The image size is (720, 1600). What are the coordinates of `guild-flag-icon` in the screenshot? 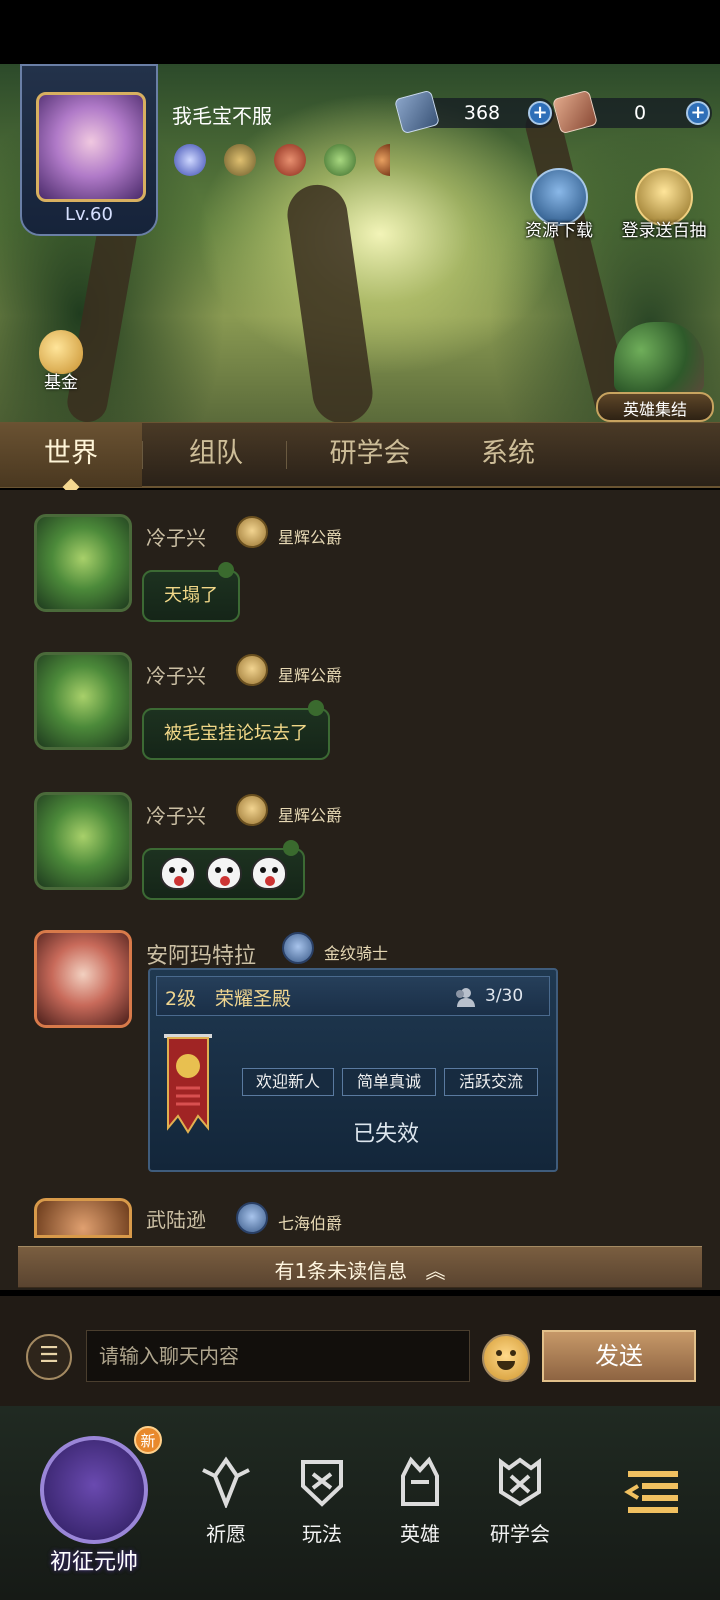 It's located at (188, 1084).